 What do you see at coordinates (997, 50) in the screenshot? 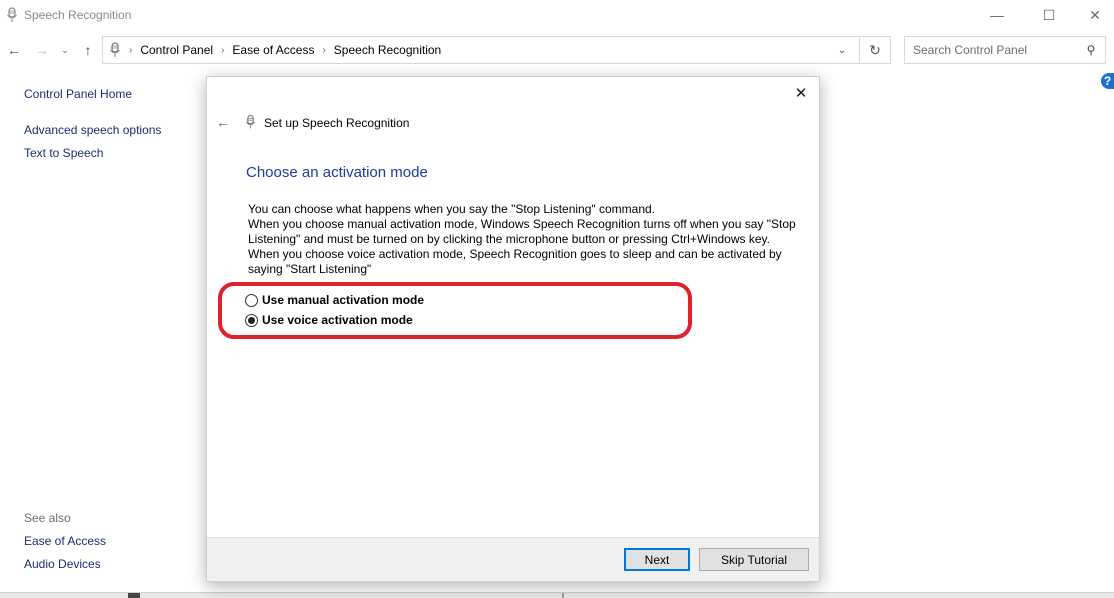
I see `search-input` at bounding box center [997, 50].